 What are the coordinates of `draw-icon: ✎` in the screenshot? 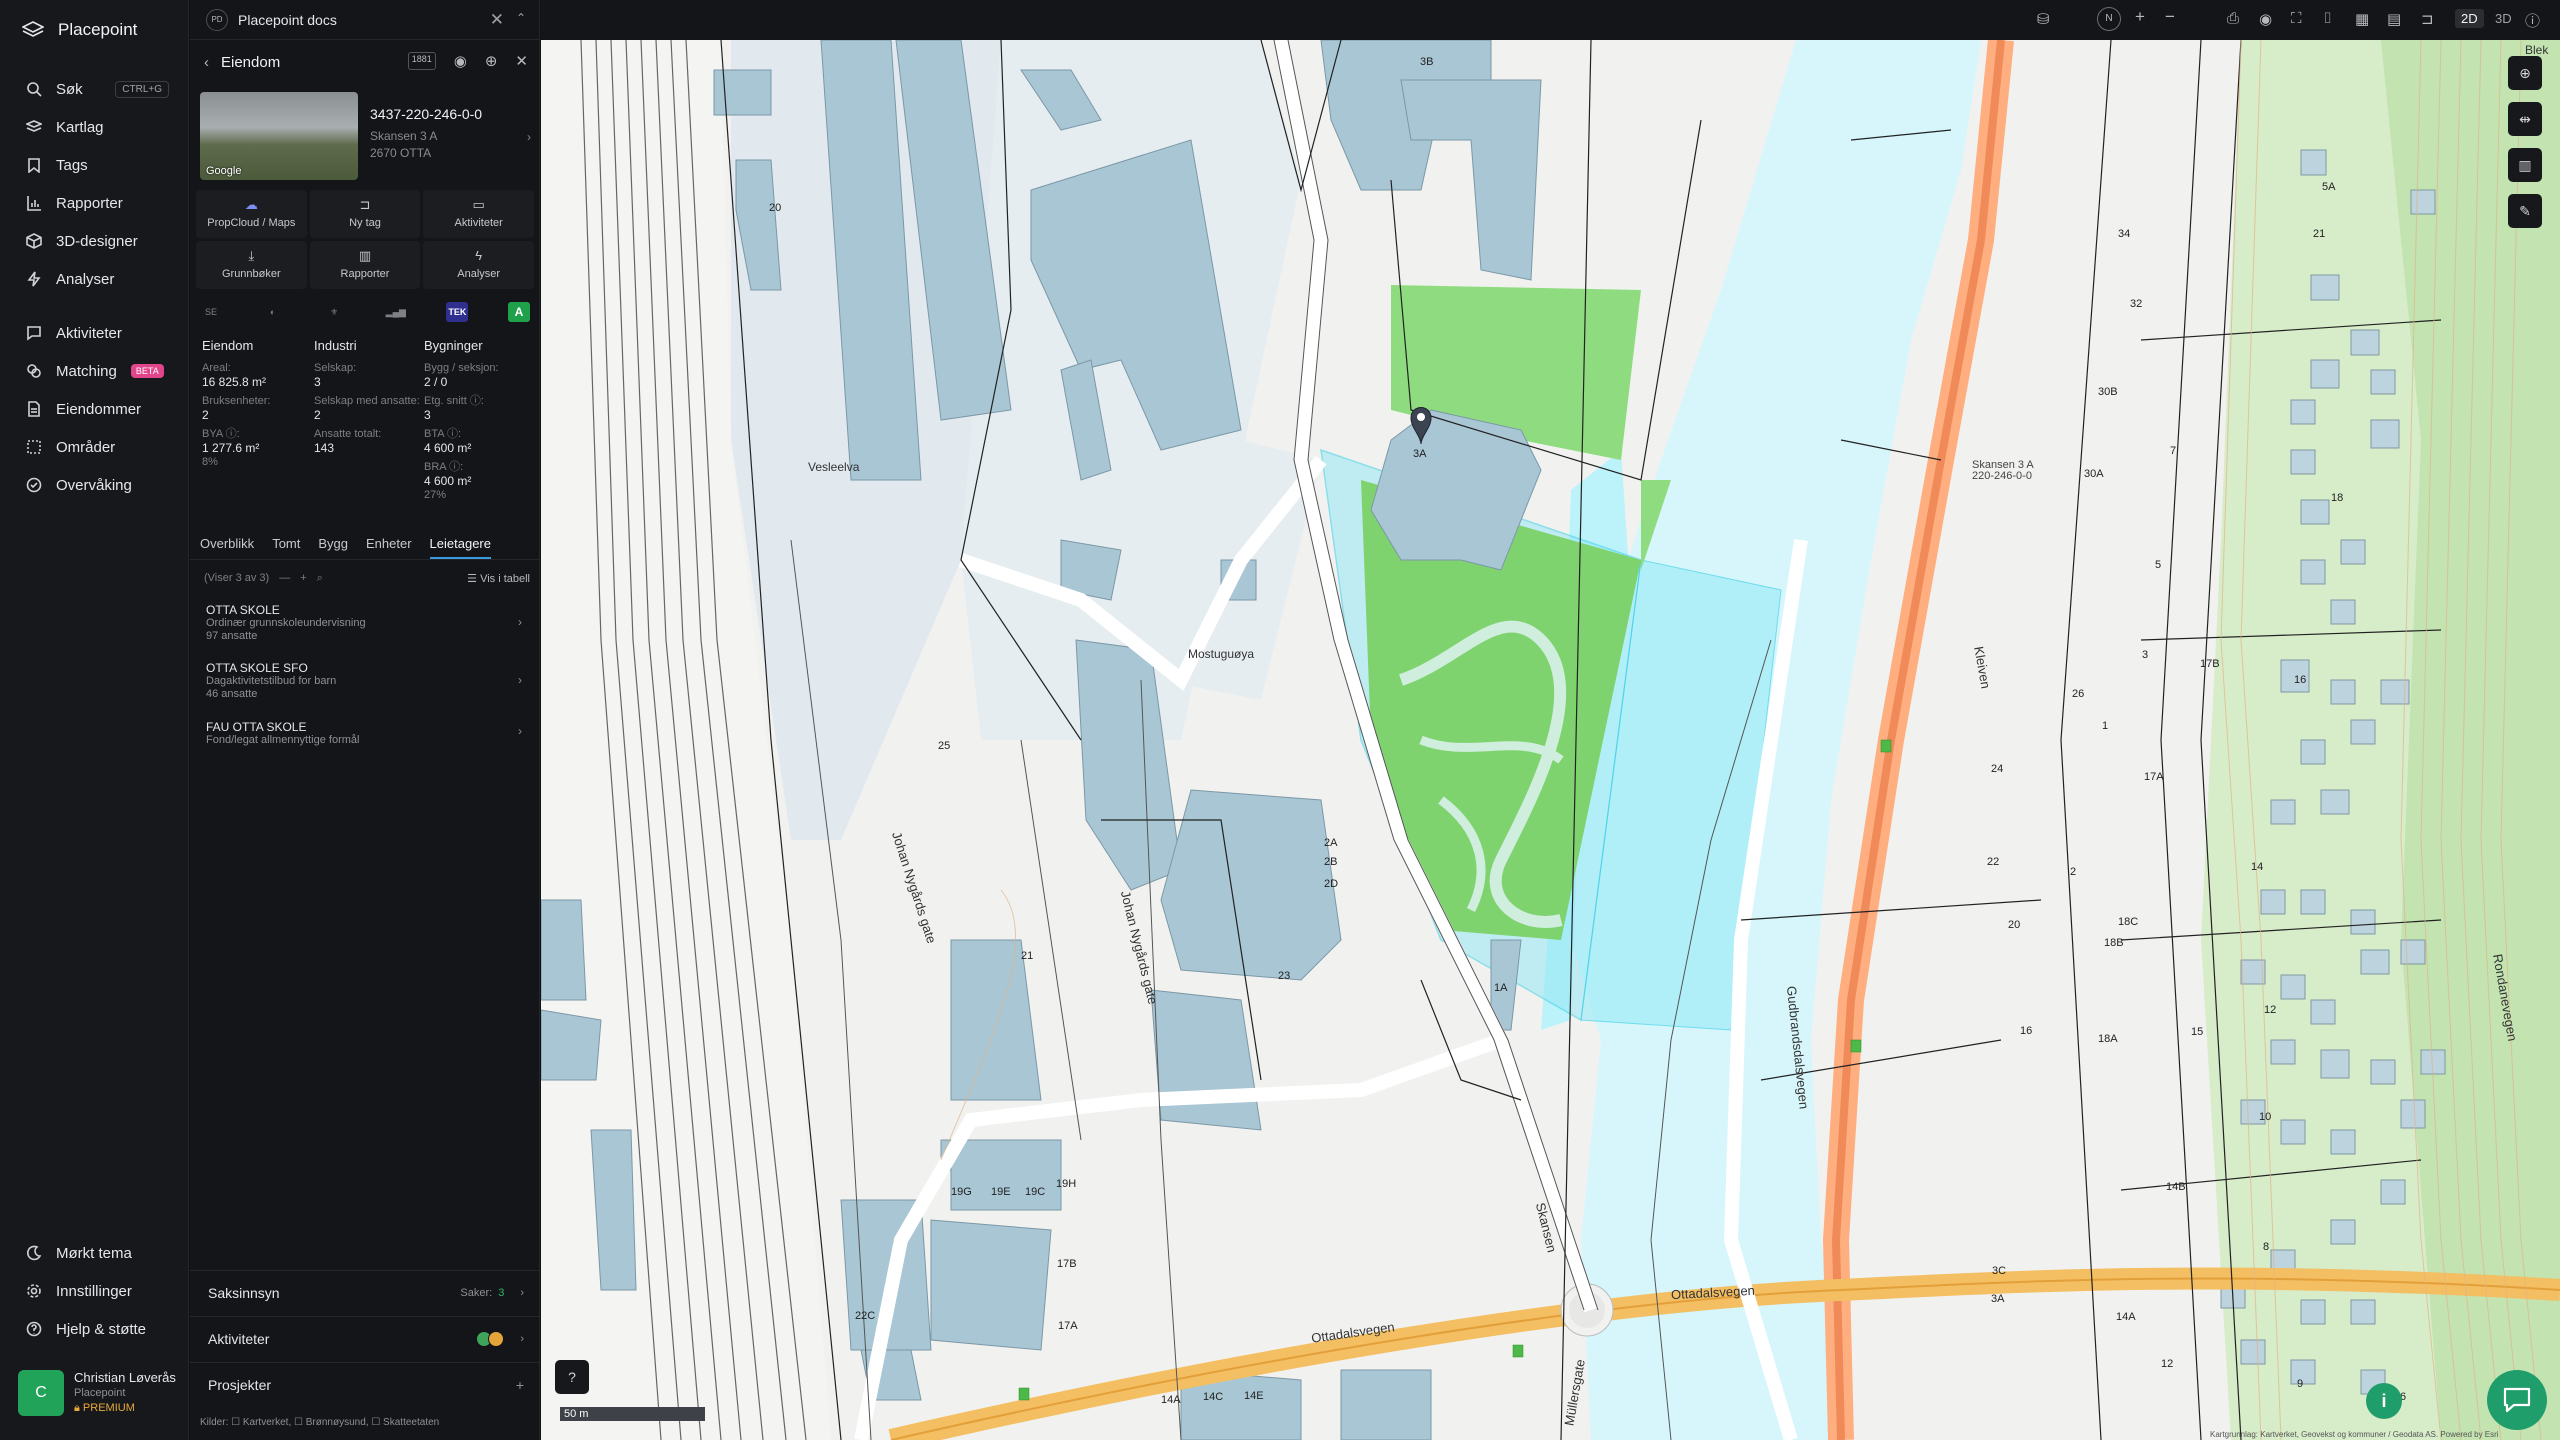 It's located at (2525, 211).